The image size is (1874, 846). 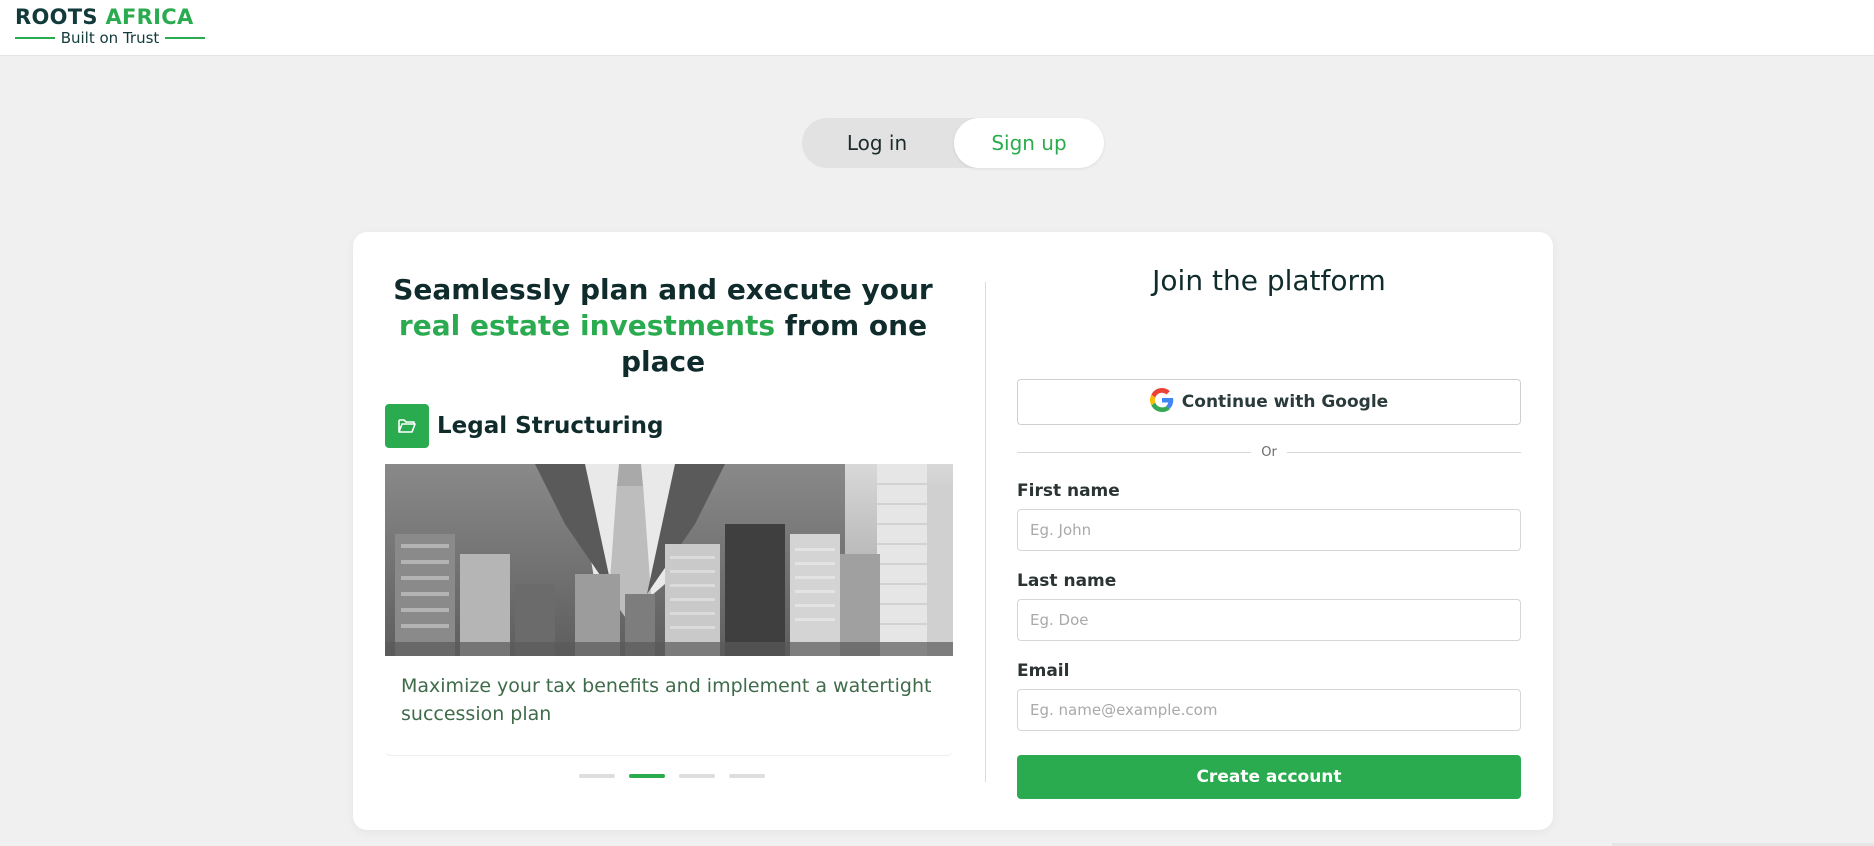 What do you see at coordinates (669, 560) in the screenshot?
I see `cityscape-businessman-image` at bounding box center [669, 560].